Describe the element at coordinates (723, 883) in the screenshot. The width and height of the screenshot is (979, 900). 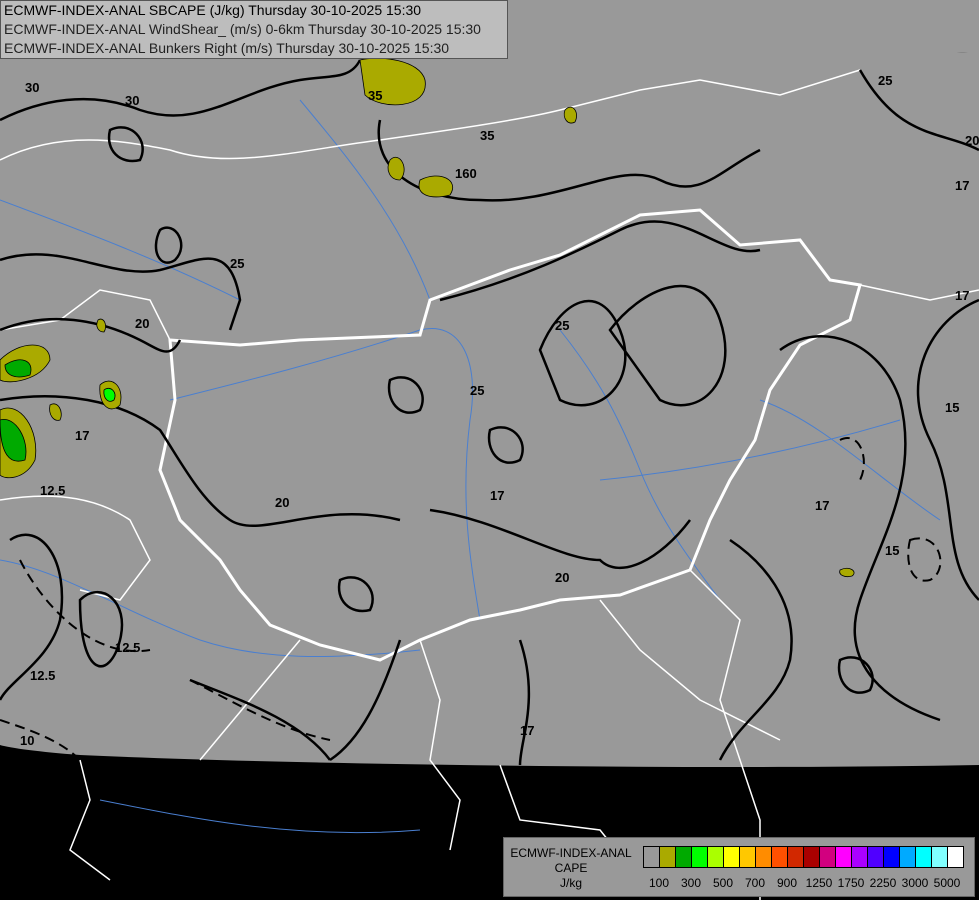
I see `legend-tick-label: 500` at that location.